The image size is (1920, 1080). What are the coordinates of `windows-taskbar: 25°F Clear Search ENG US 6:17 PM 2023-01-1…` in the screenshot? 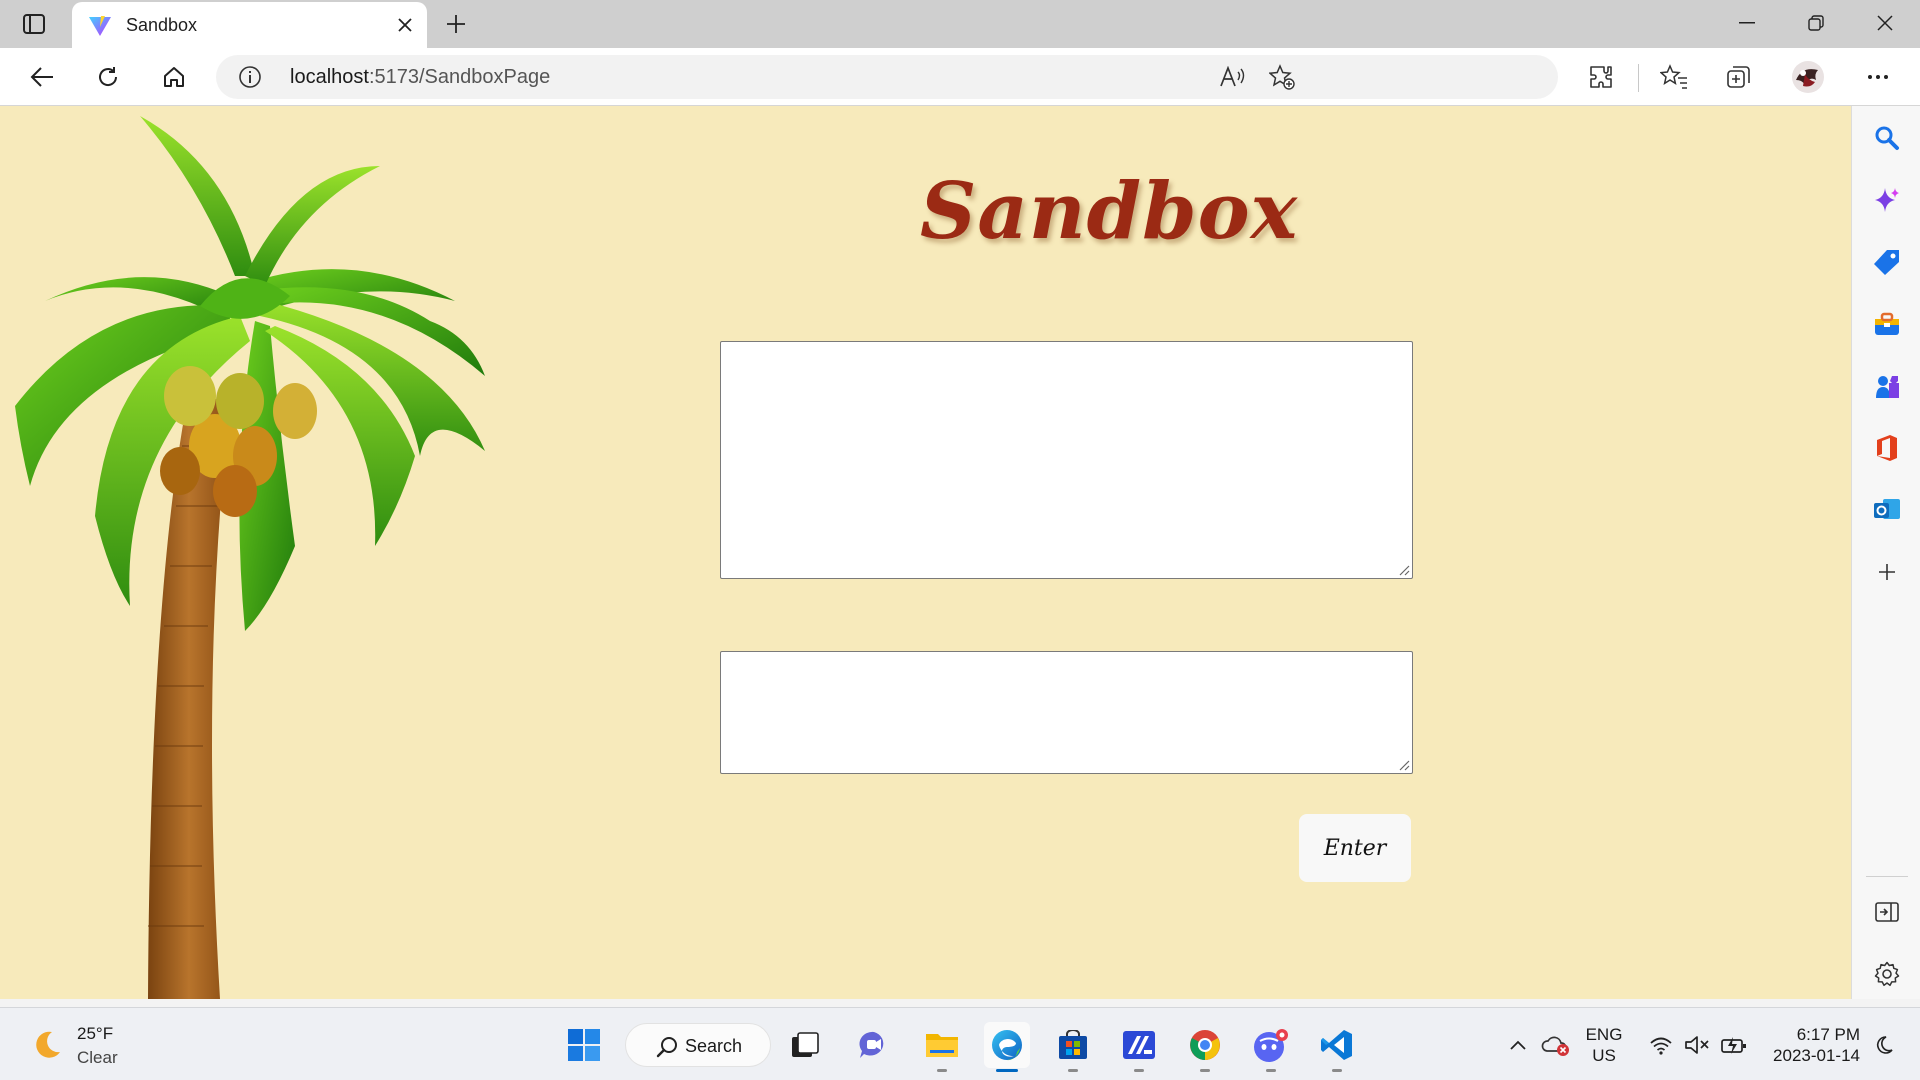 It's located at (960, 1043).